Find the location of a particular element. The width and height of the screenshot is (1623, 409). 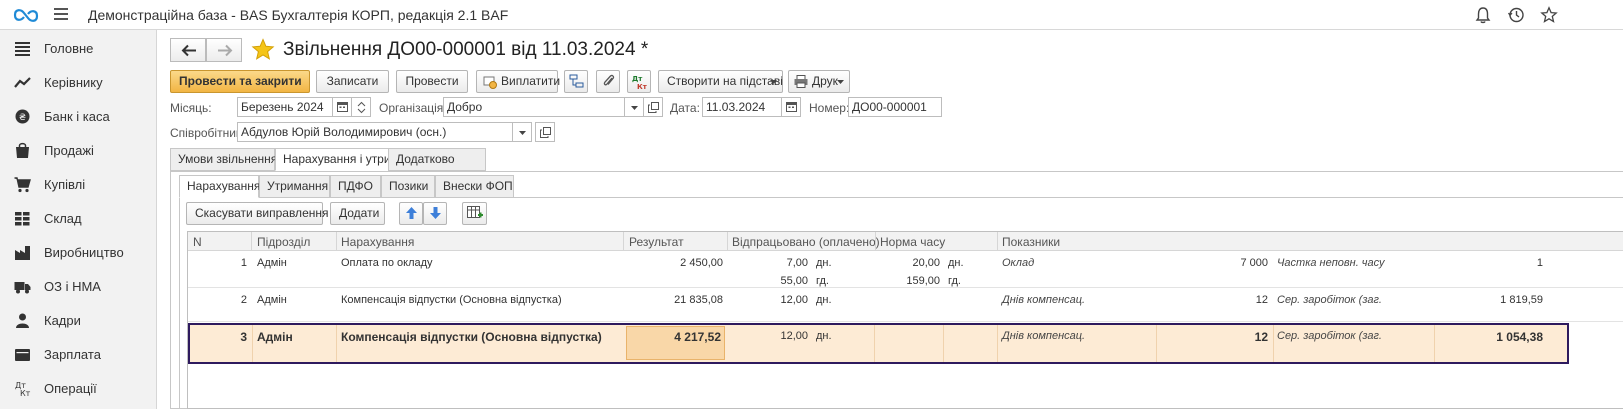

employee-label: Співробітник: is located at coordinates (207, 133).